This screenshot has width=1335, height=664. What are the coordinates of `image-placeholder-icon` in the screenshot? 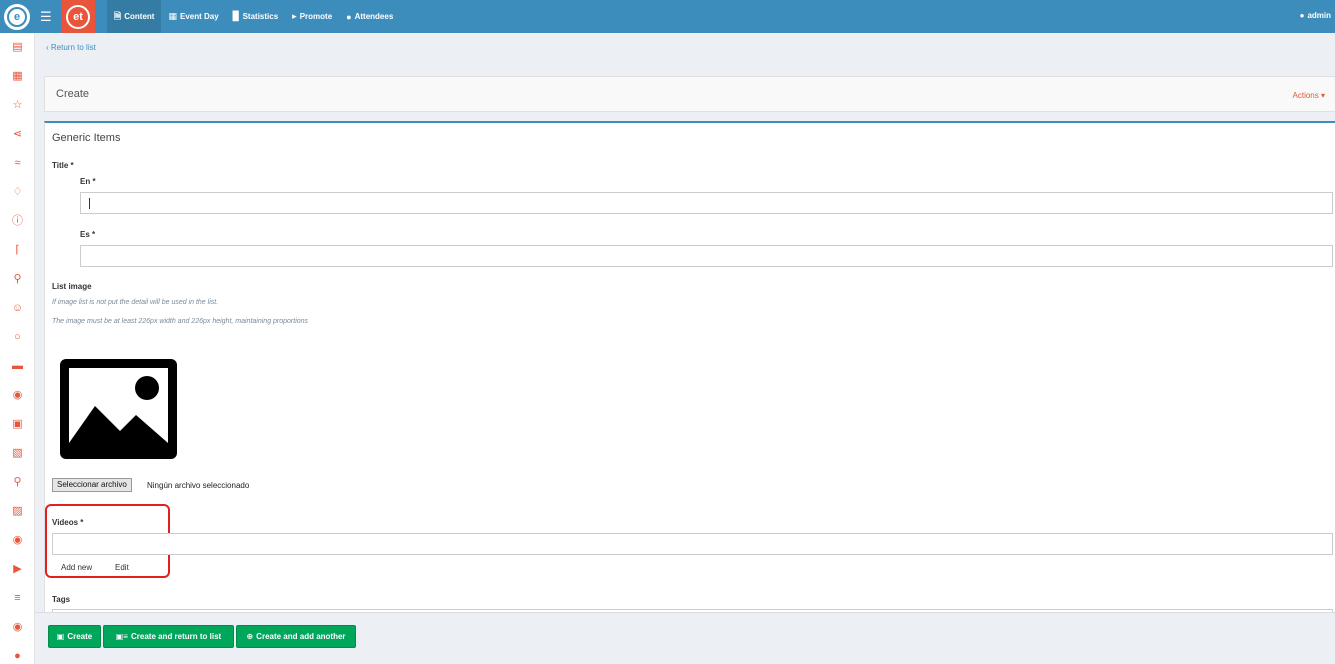 It's located at (118, 409).